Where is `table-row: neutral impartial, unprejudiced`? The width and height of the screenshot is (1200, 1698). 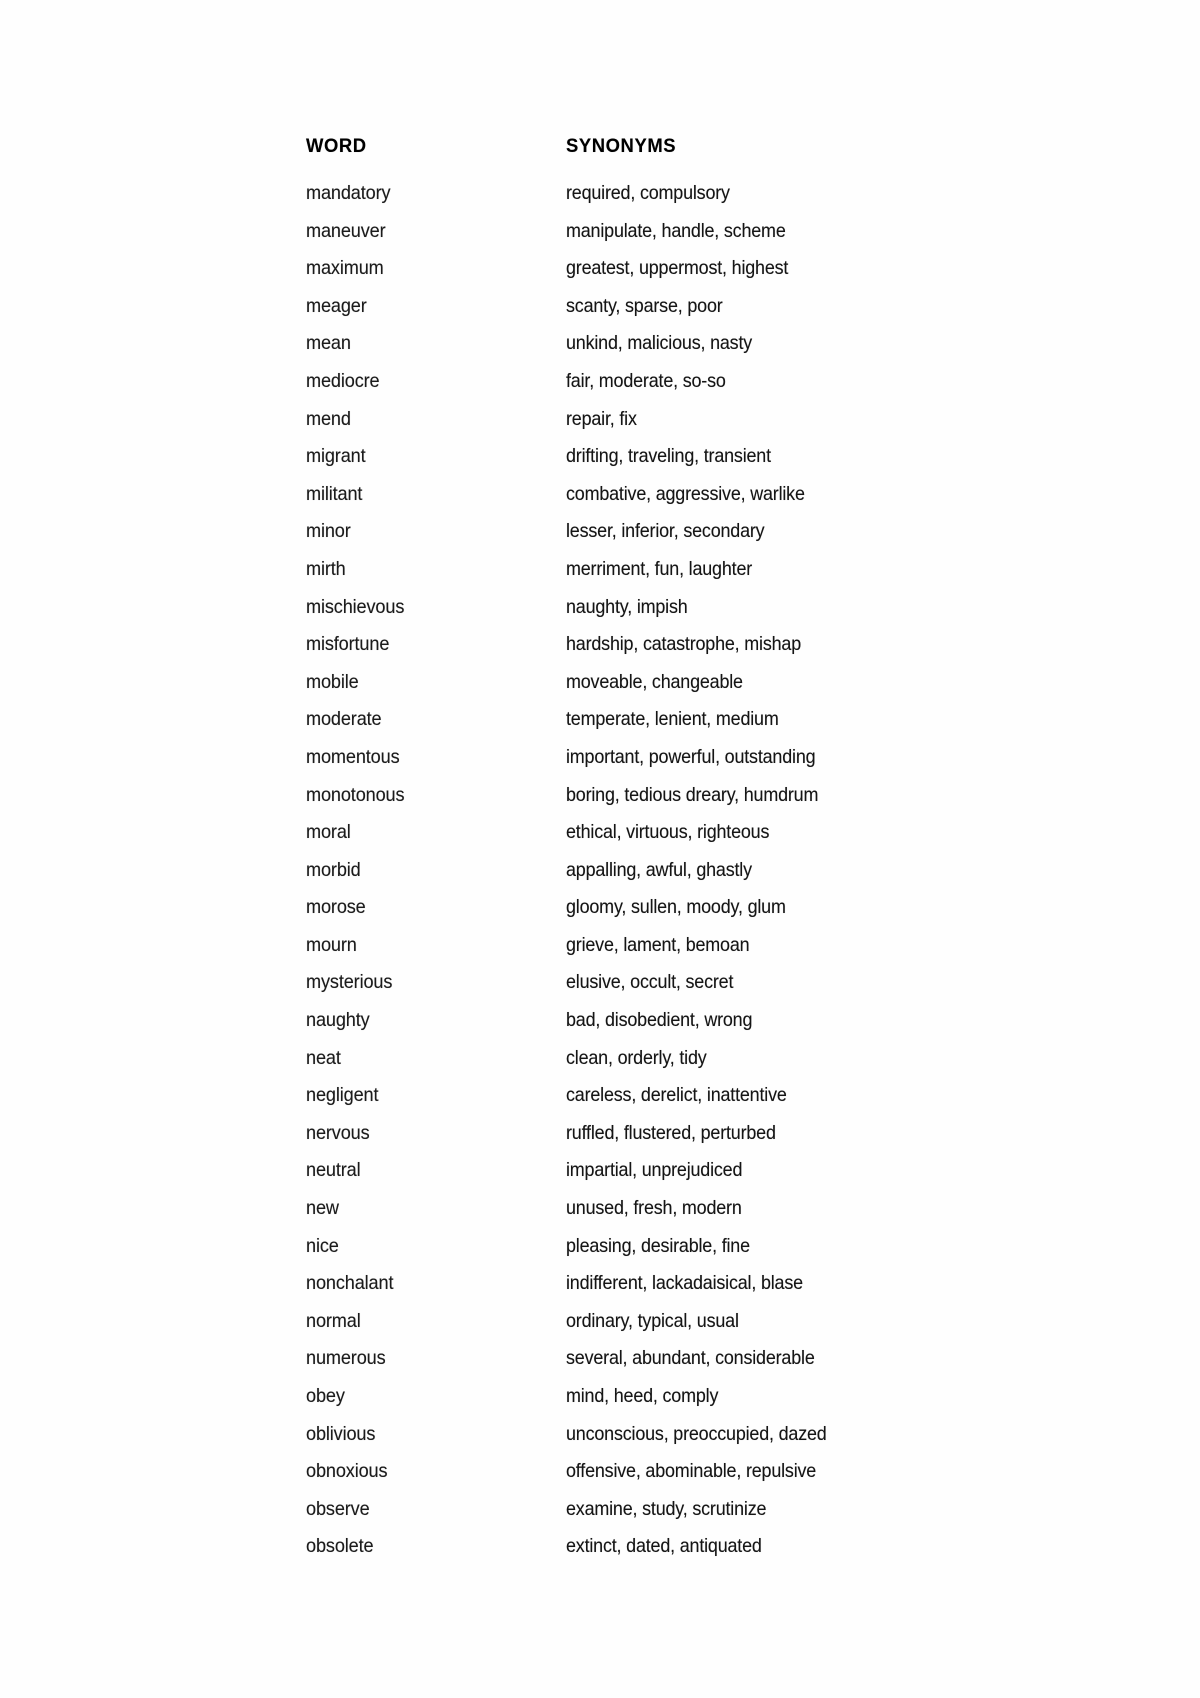 table-row: neutral impartial, unprejudiced is located at coordinates (646, 1178).